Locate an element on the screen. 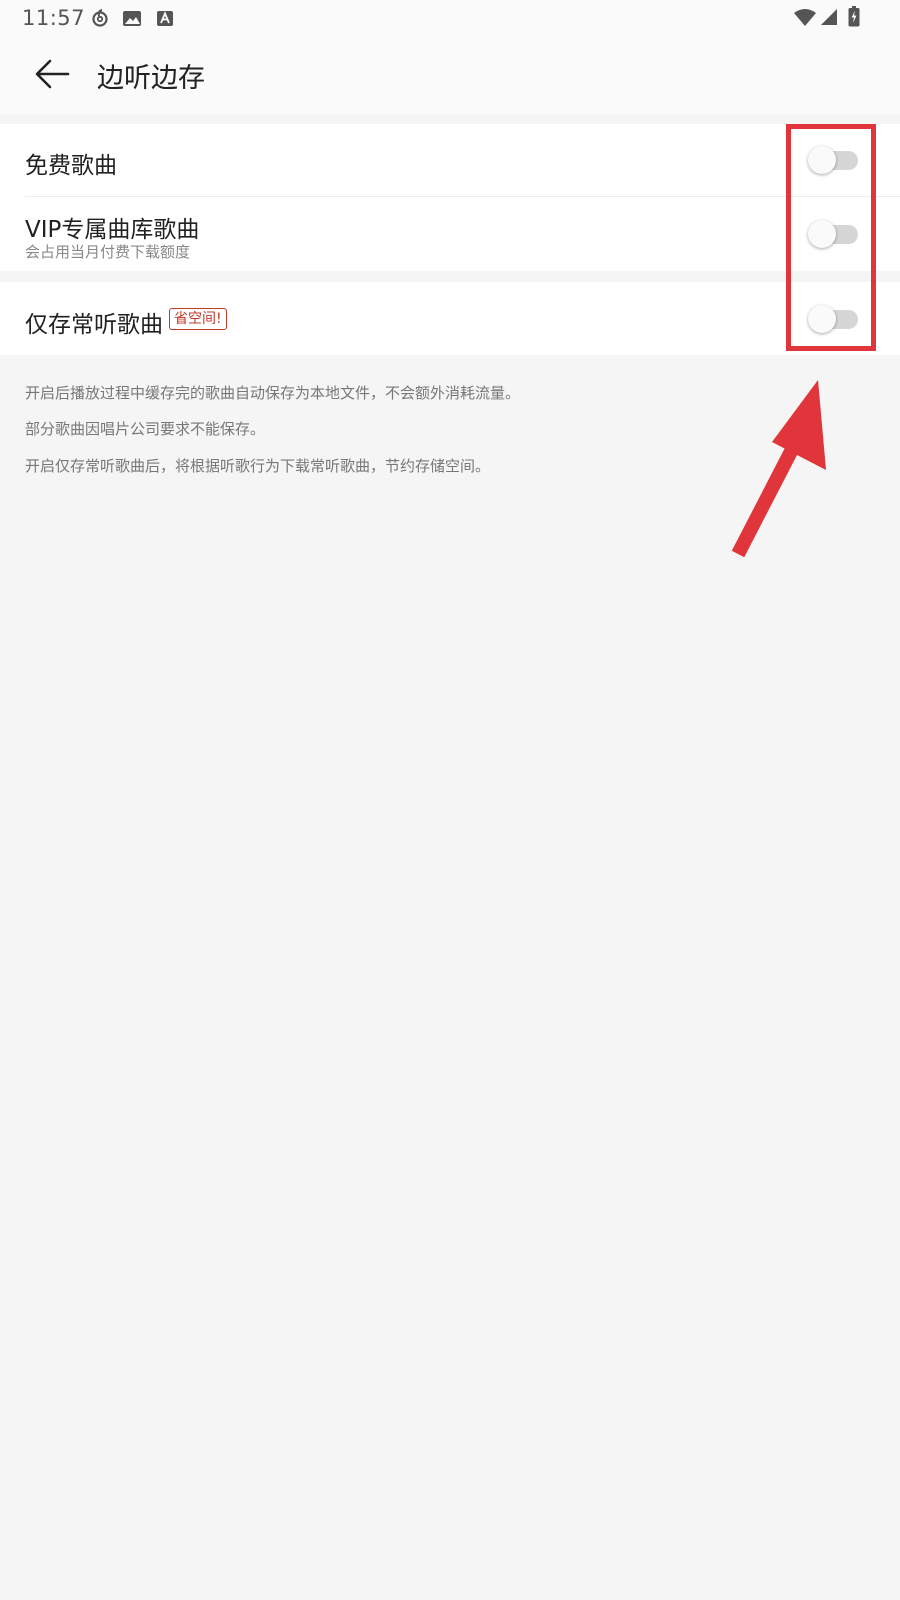  setting-row-vip-songs: VIP专属曲库歌曲 会占用当月付费下载额度 is located at coordinates (450, 234).